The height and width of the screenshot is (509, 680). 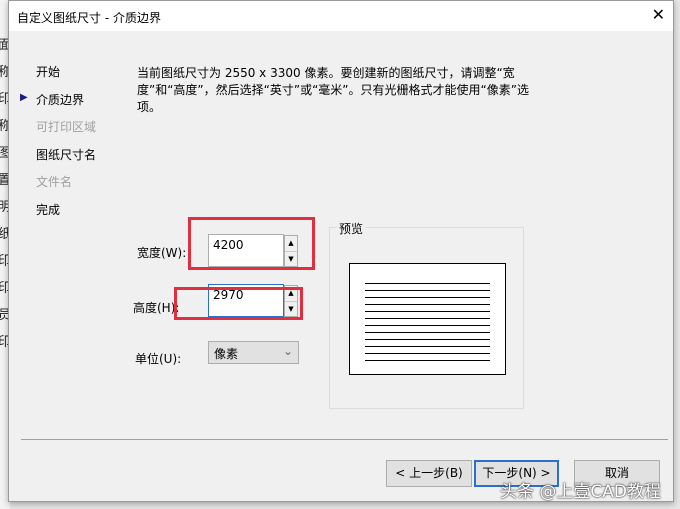 I want to click on dialog-title: 自定义图纸尺寸 - 介质边界, so click(x=89, y=18).